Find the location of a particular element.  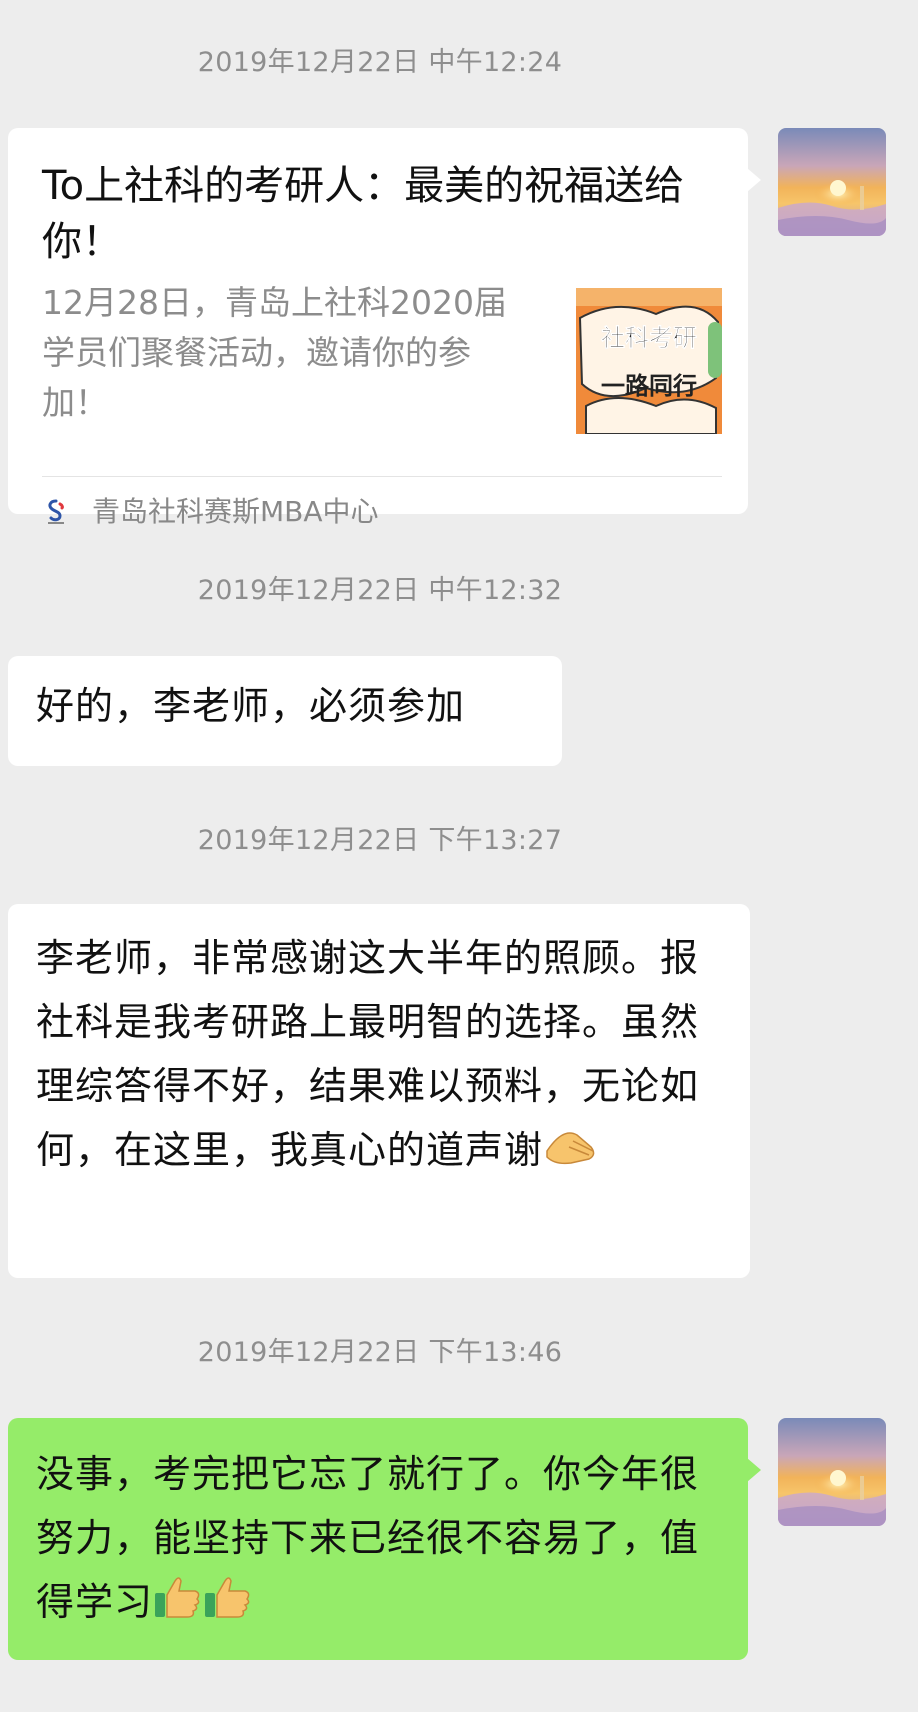

timestamp: 2019年12月22日 下午13:27 is located at coordinates (380, 840).